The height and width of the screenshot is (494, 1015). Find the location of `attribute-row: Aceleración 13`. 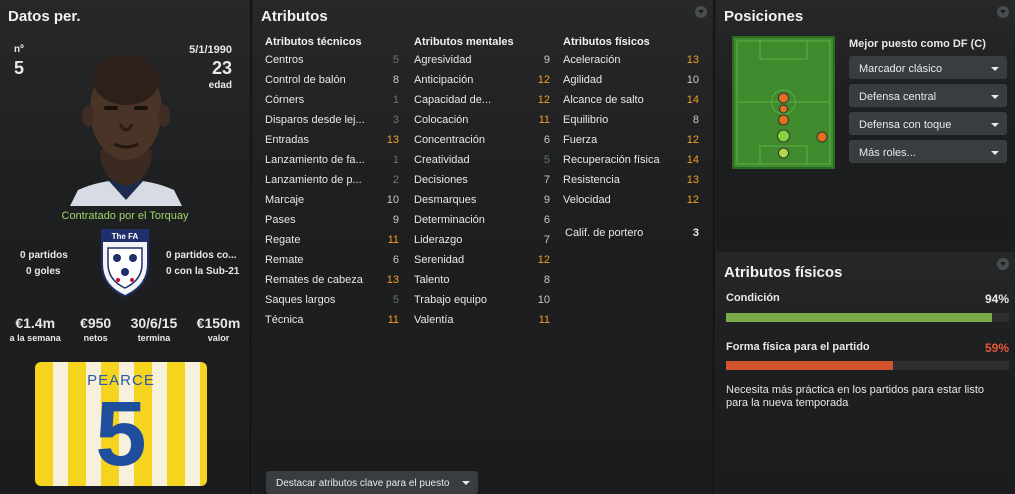

attribute-row: Aceleración 13 is located at coordinates (631, 62).